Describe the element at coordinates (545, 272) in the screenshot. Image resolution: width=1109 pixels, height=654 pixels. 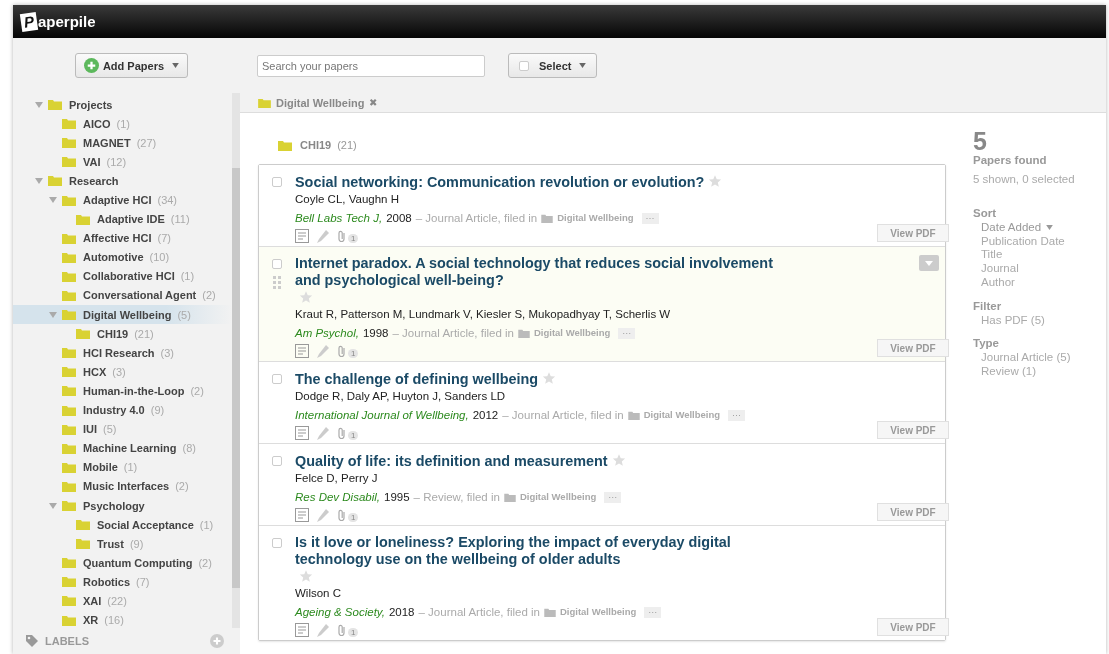
I see `paper-title: Internet paradox. A social technology that reduces social involvement and psychological well-being?` at that location.